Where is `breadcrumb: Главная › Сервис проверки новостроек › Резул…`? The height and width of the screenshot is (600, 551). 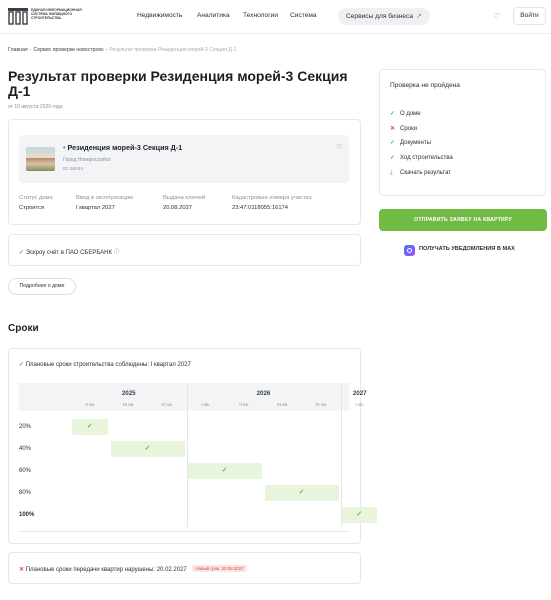 breadcrumb: Главная › Сервис проверки новостроек › Резул… is located at coordinates (122, 50).